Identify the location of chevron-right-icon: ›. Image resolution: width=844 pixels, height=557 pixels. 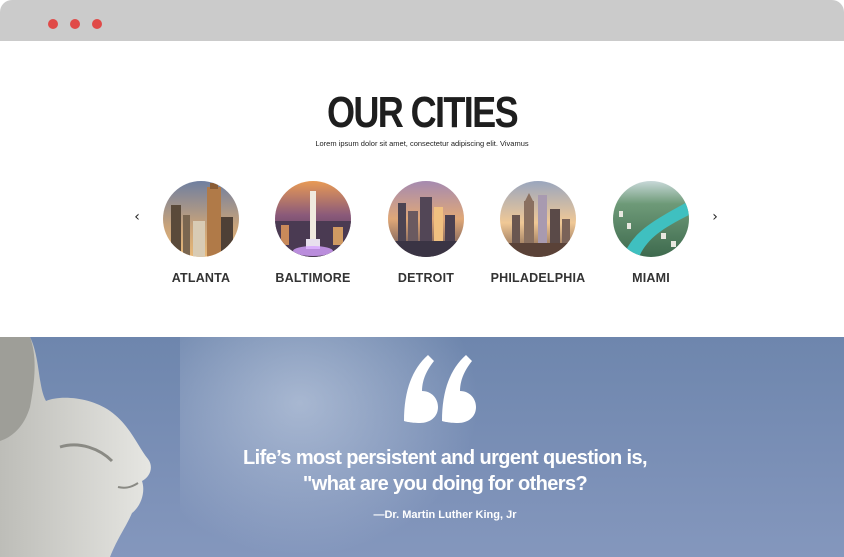
(715, 217).